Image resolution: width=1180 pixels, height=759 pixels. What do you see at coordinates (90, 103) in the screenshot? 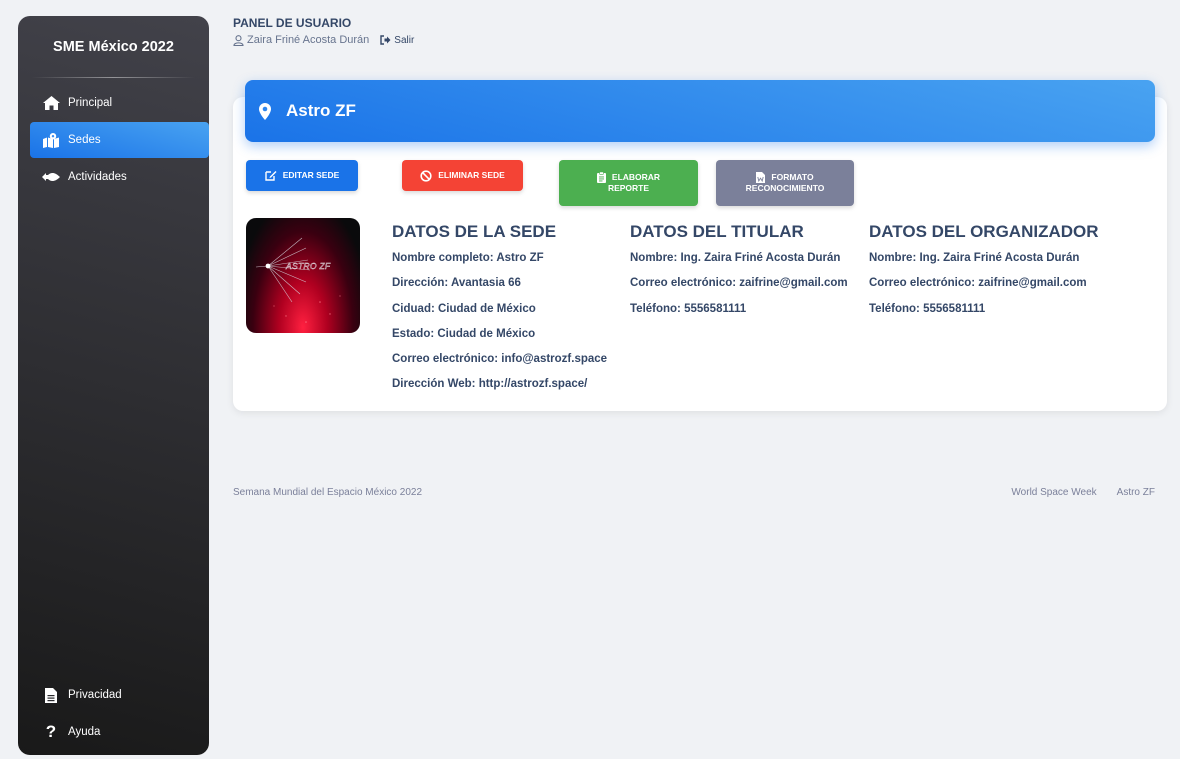
I see `sidebar-item-label: Principal` at bounding box center [90, 103].